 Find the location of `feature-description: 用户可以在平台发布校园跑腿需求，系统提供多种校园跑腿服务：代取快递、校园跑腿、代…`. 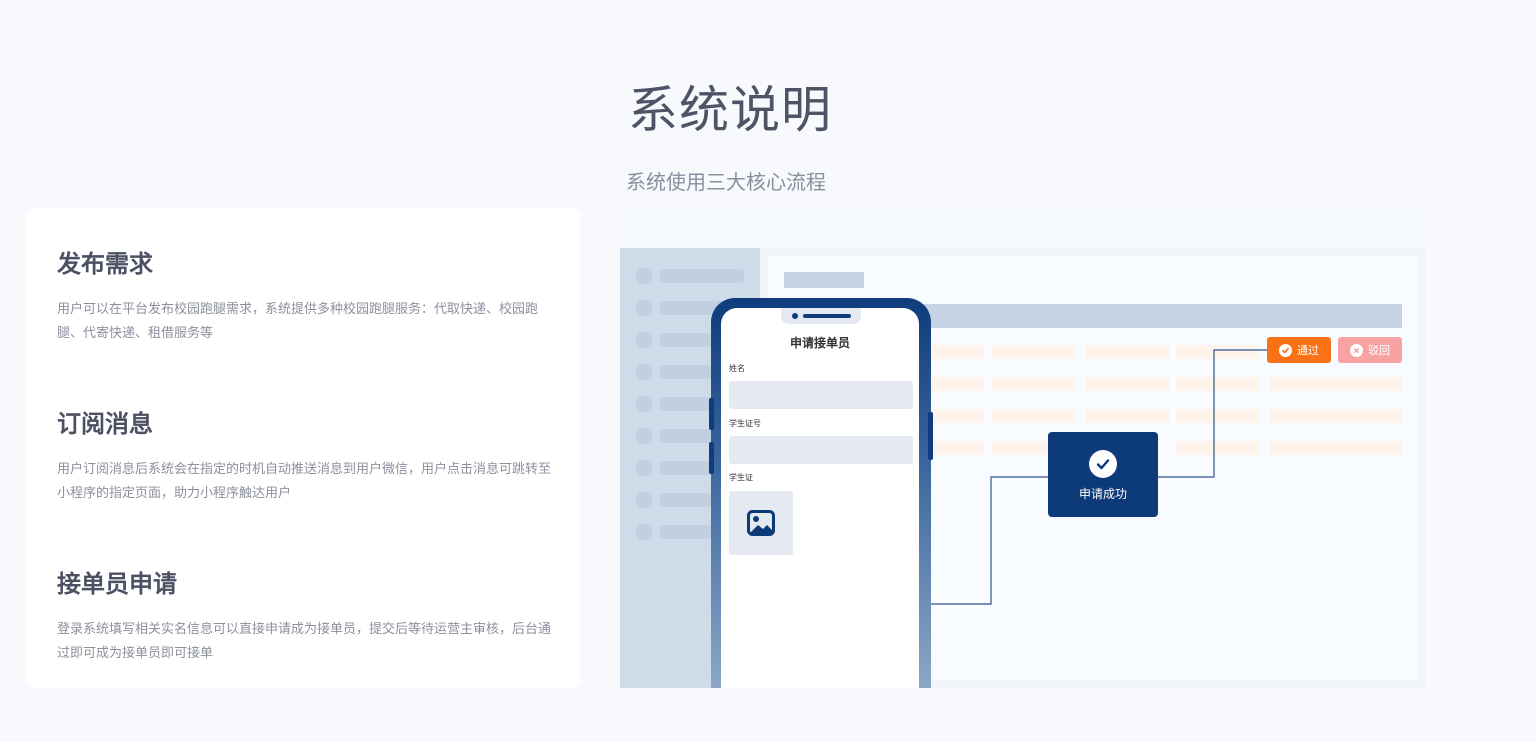

feature-description: 用户可以在平台发布校园跑腿需求，系统提供多种校园跑腿服务：代取快递、校园跑腿、代… is located at coordinates (298, 320).